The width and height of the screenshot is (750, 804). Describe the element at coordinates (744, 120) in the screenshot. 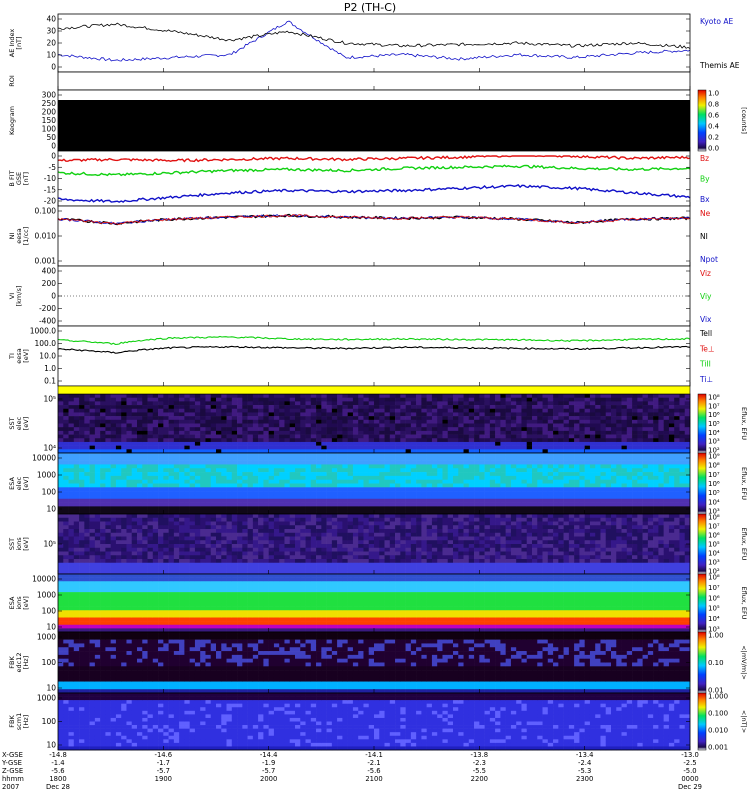

I see `colorbar-label-roi: [counts]` at that location.